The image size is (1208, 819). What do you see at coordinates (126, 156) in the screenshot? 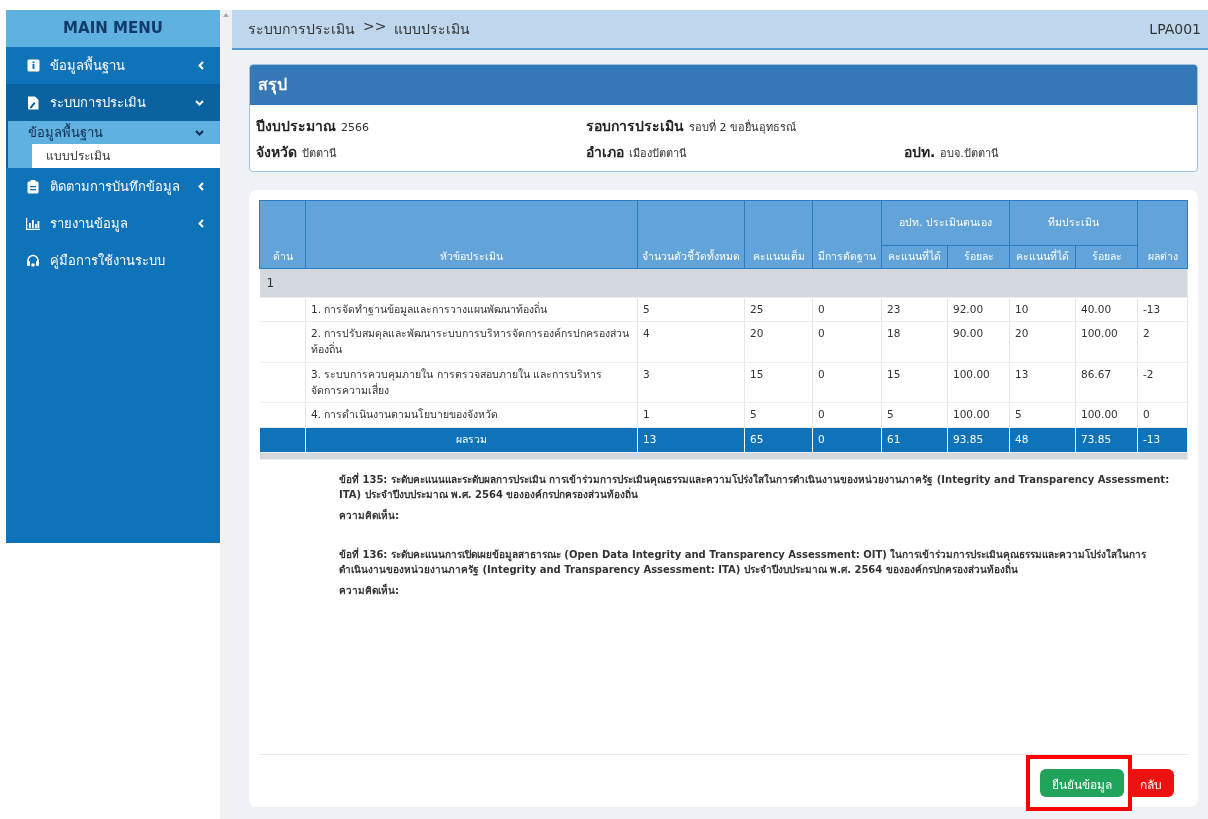
I see `submenu-item: แบบประเมิน` at bounding box center [126, 156].